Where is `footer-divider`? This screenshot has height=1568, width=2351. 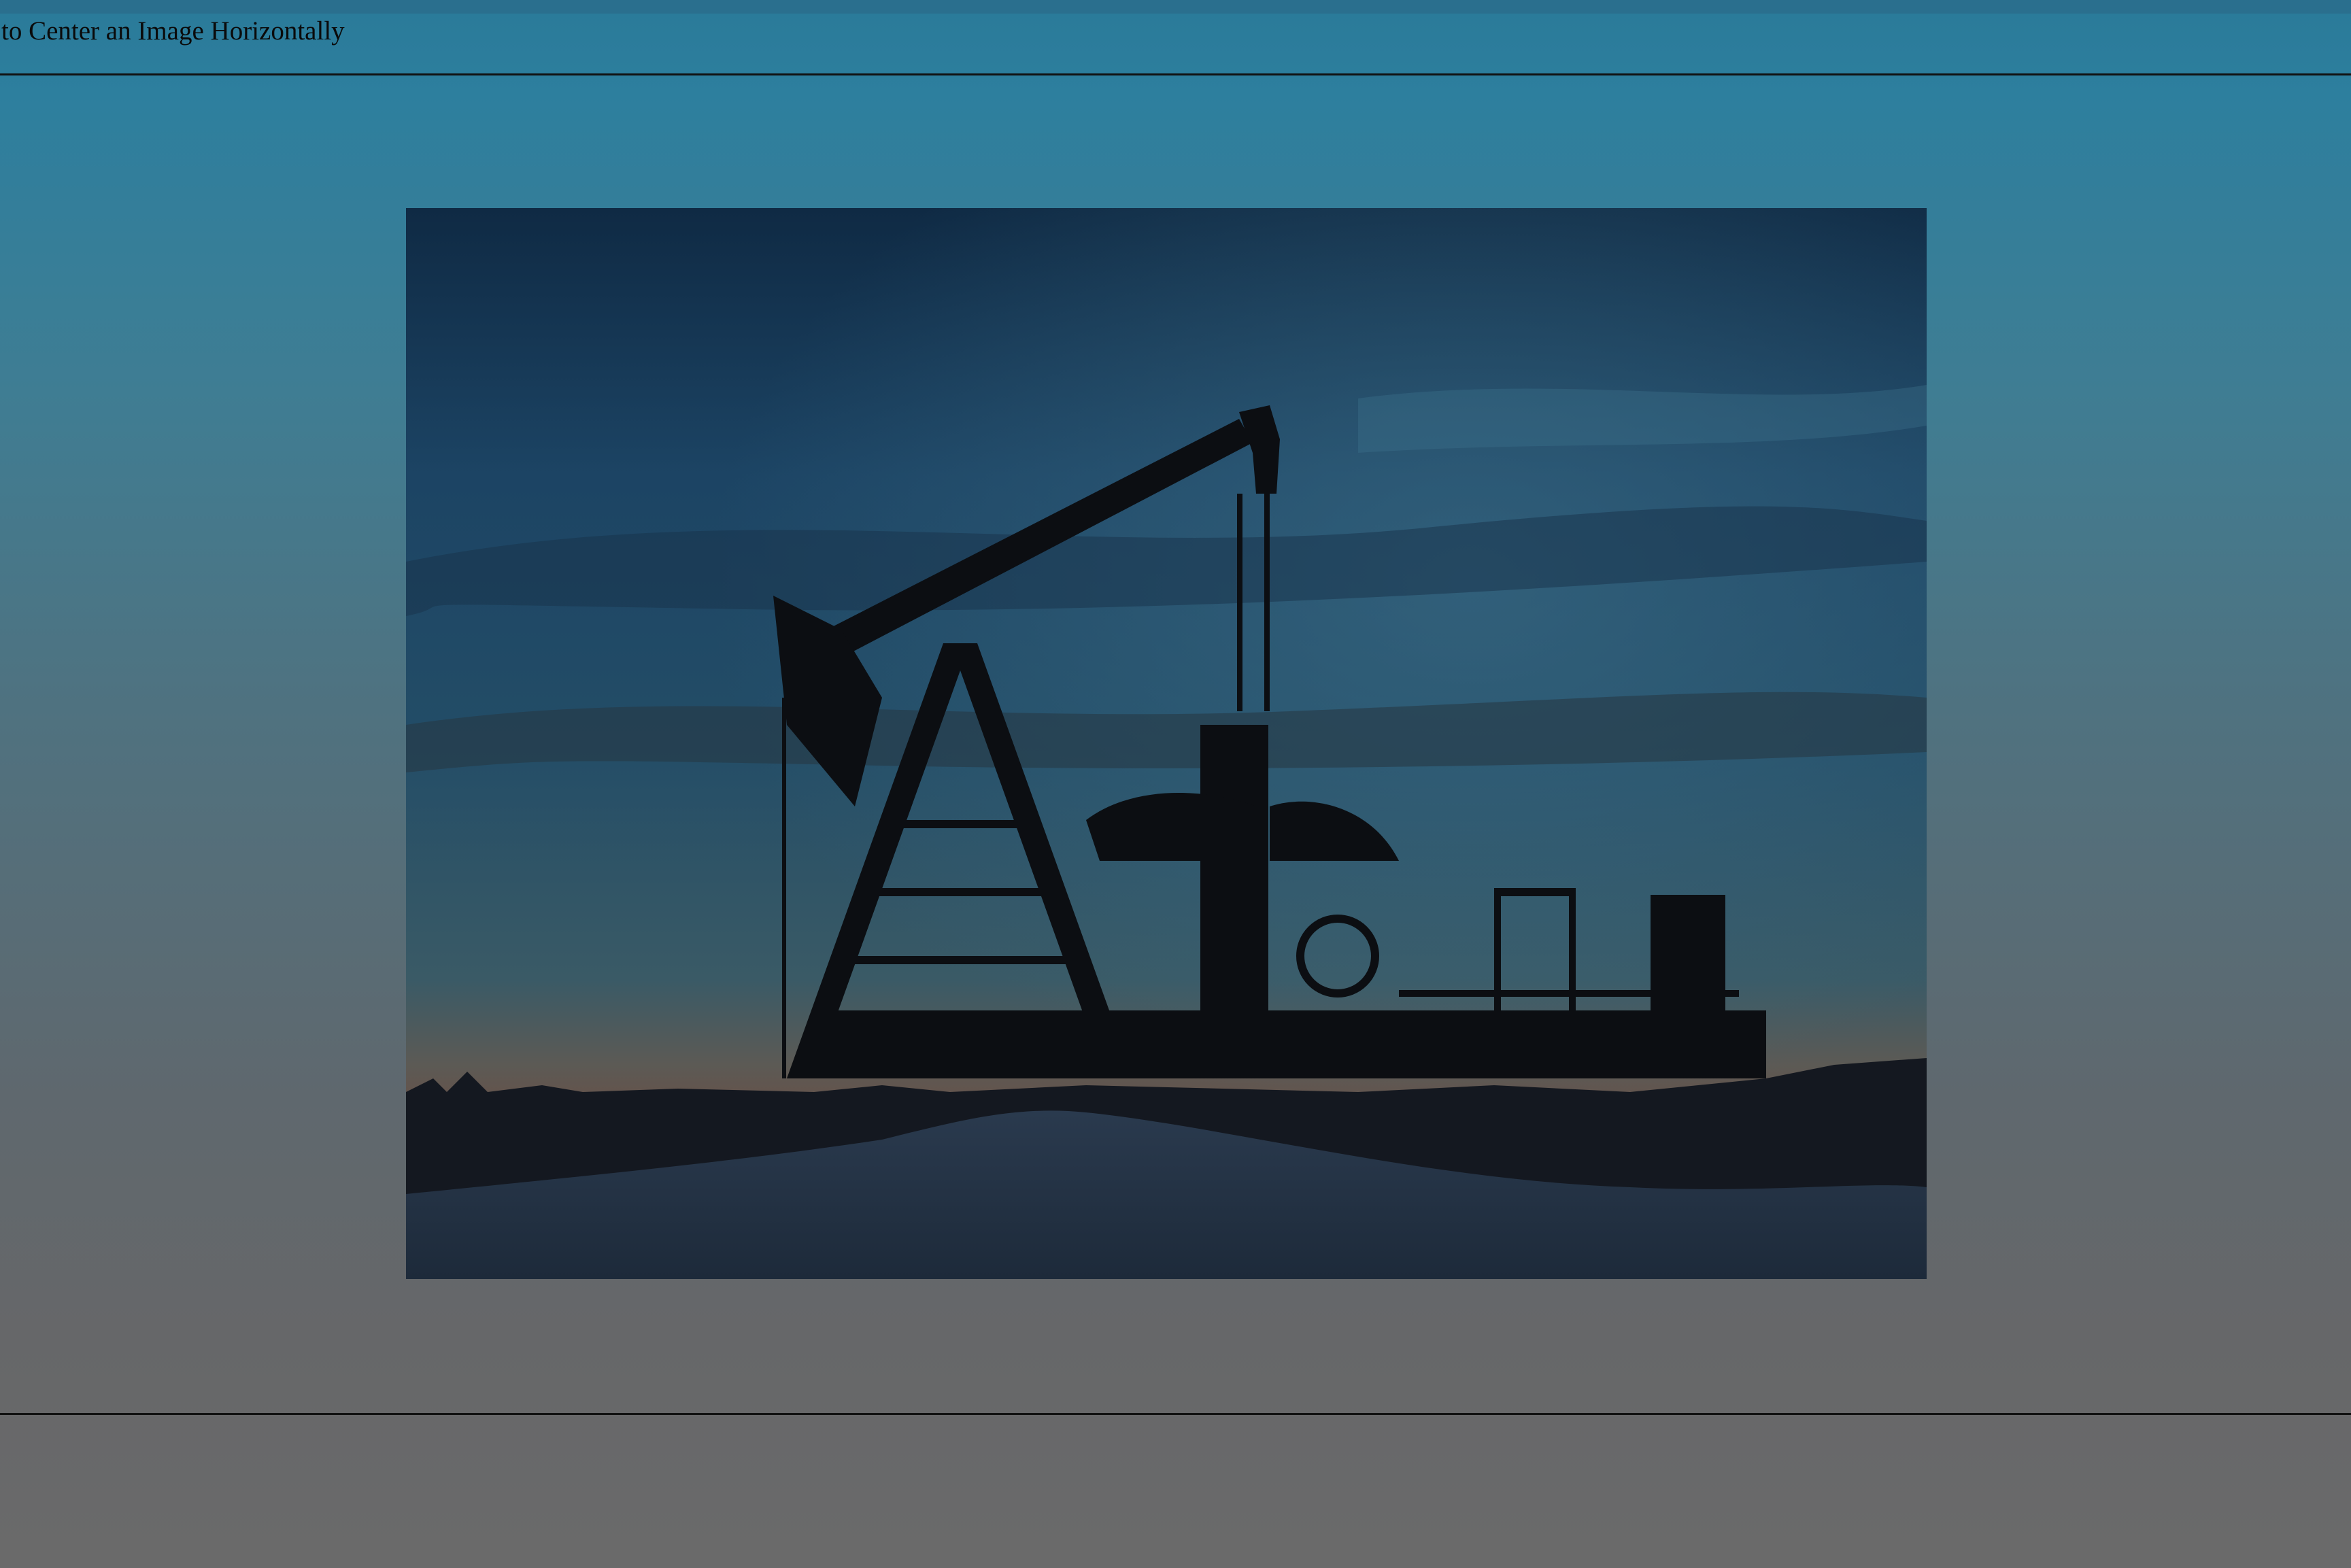
footer-divider is located at coordinates (1175, 1414).